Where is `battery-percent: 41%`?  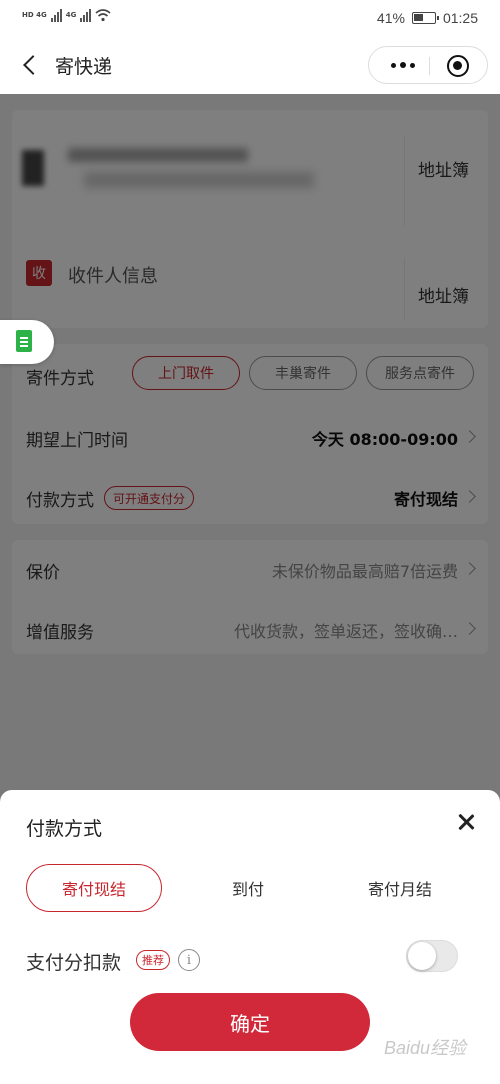
battery-percent: 41% is located at coordinates (390, 18).